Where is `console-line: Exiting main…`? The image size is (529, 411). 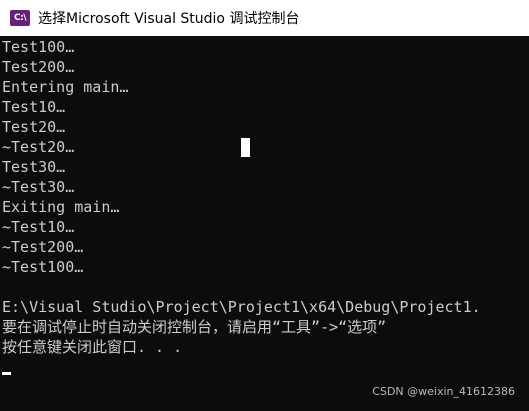
console-line: Exiting main… is located at coordinates (61, 207).